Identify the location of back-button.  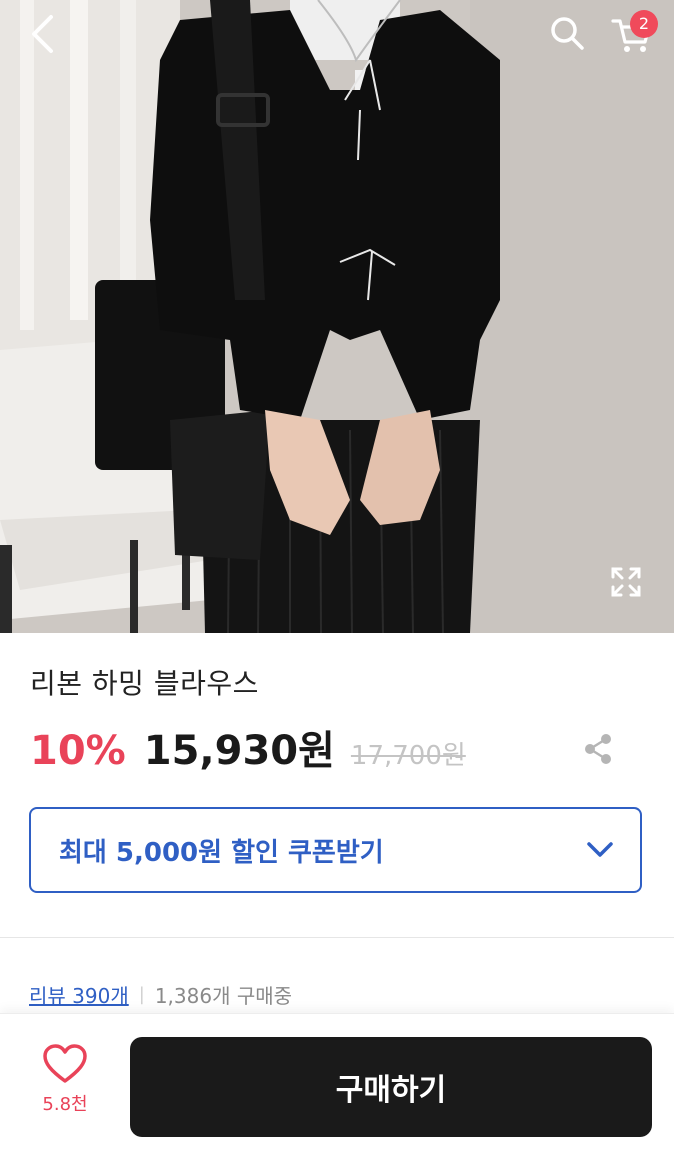
(42, 34).